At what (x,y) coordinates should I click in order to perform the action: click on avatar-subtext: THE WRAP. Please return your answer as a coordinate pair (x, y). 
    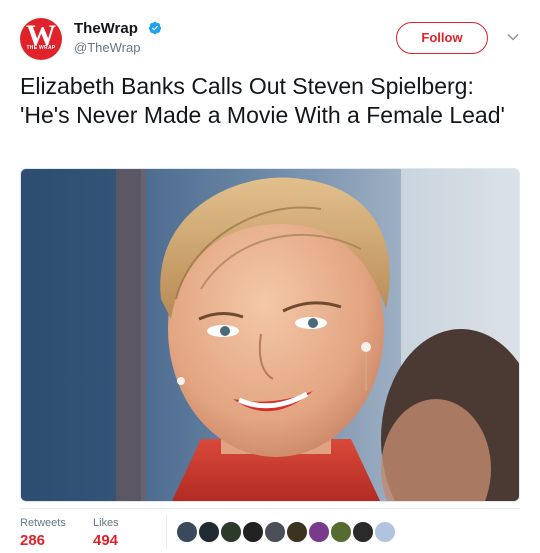
    Looking at the image, I should click on (41, 48).